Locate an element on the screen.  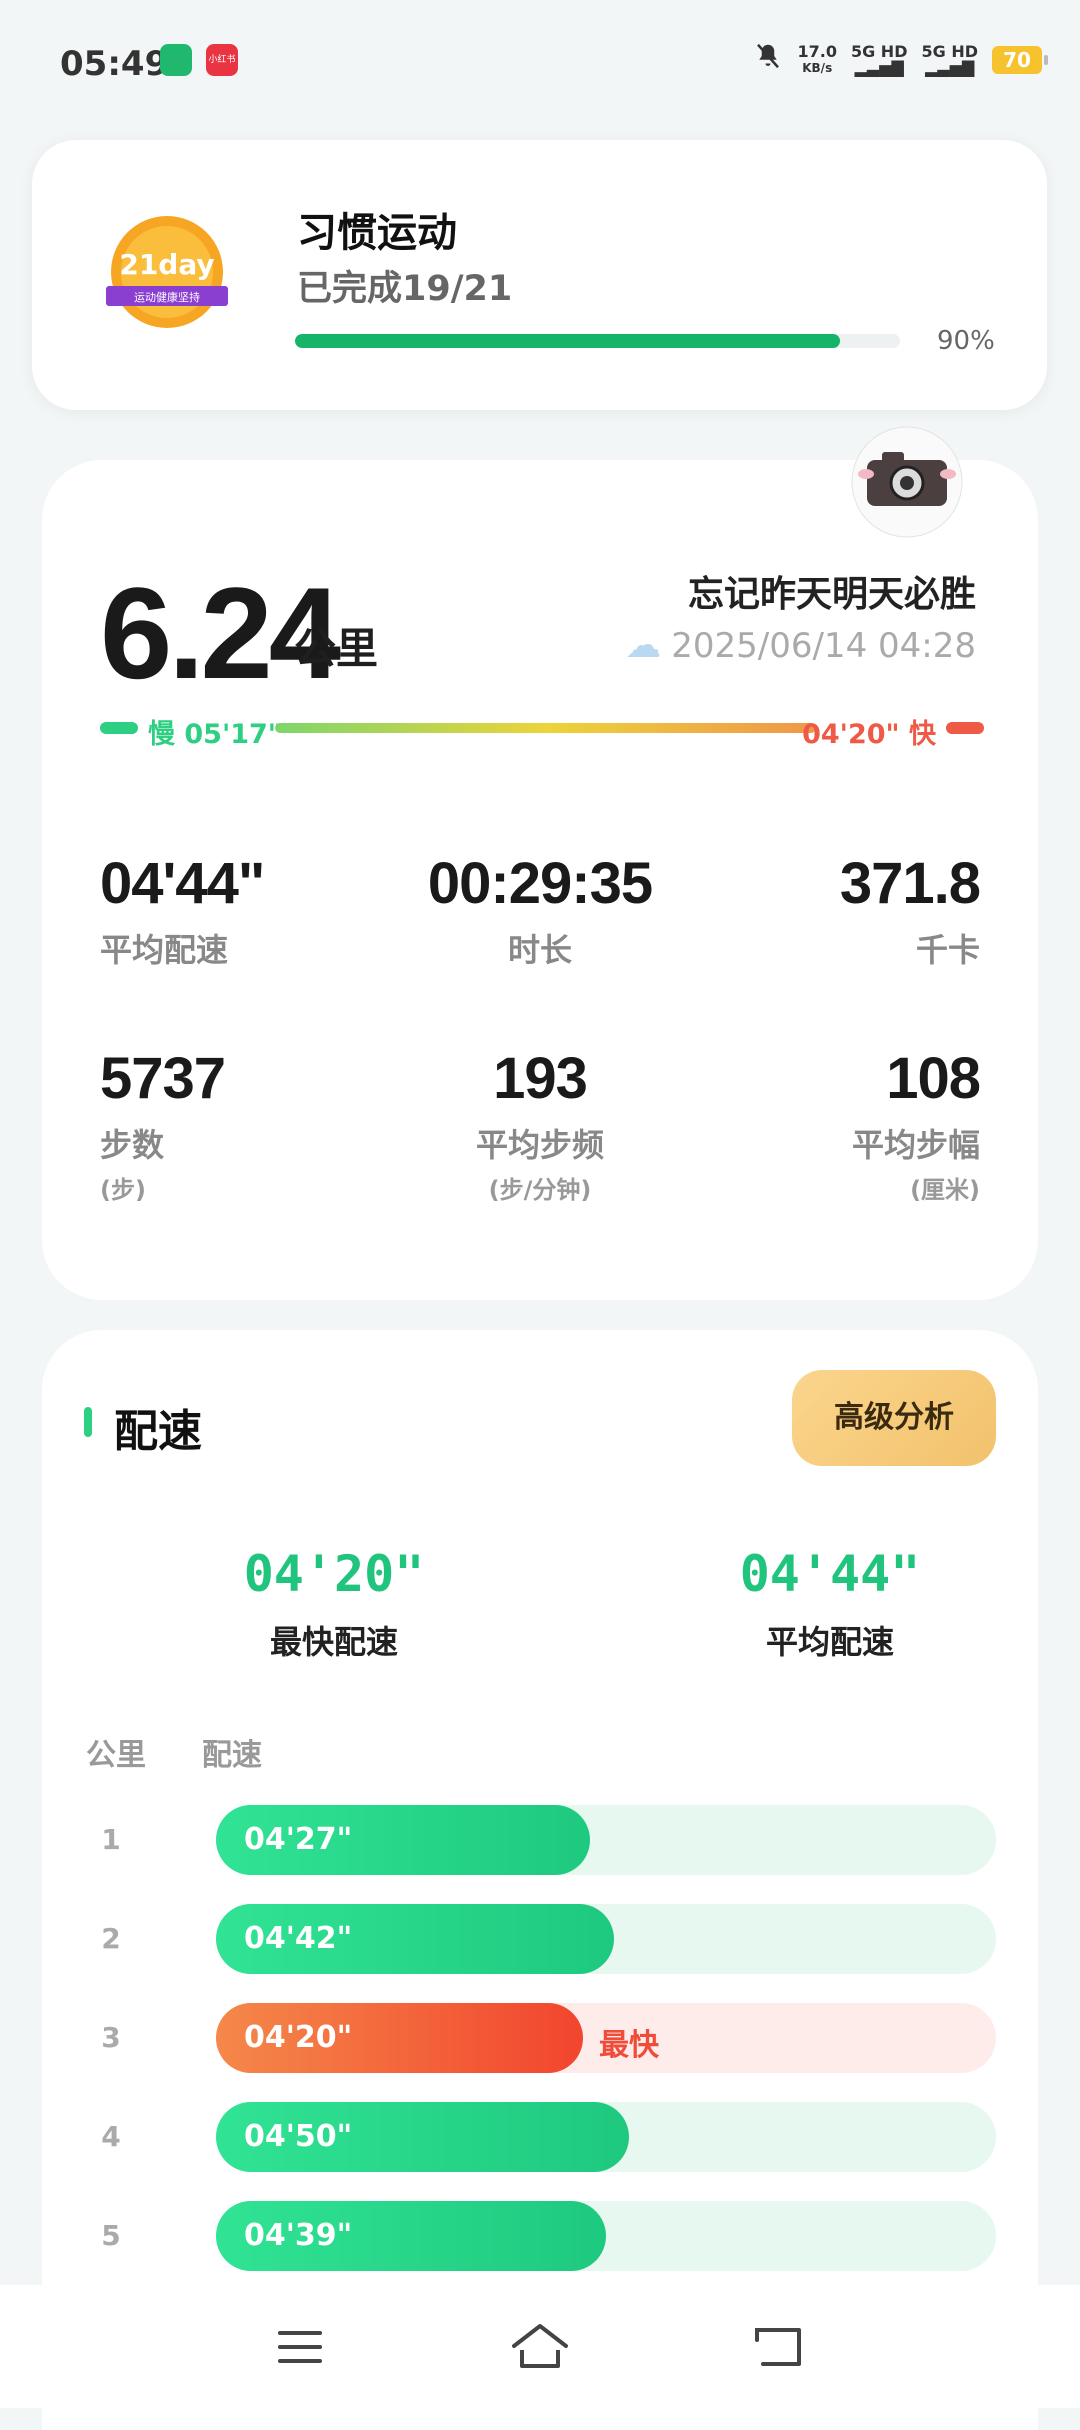
pace-scale-slow-marker is located at coordinates (119, 728).